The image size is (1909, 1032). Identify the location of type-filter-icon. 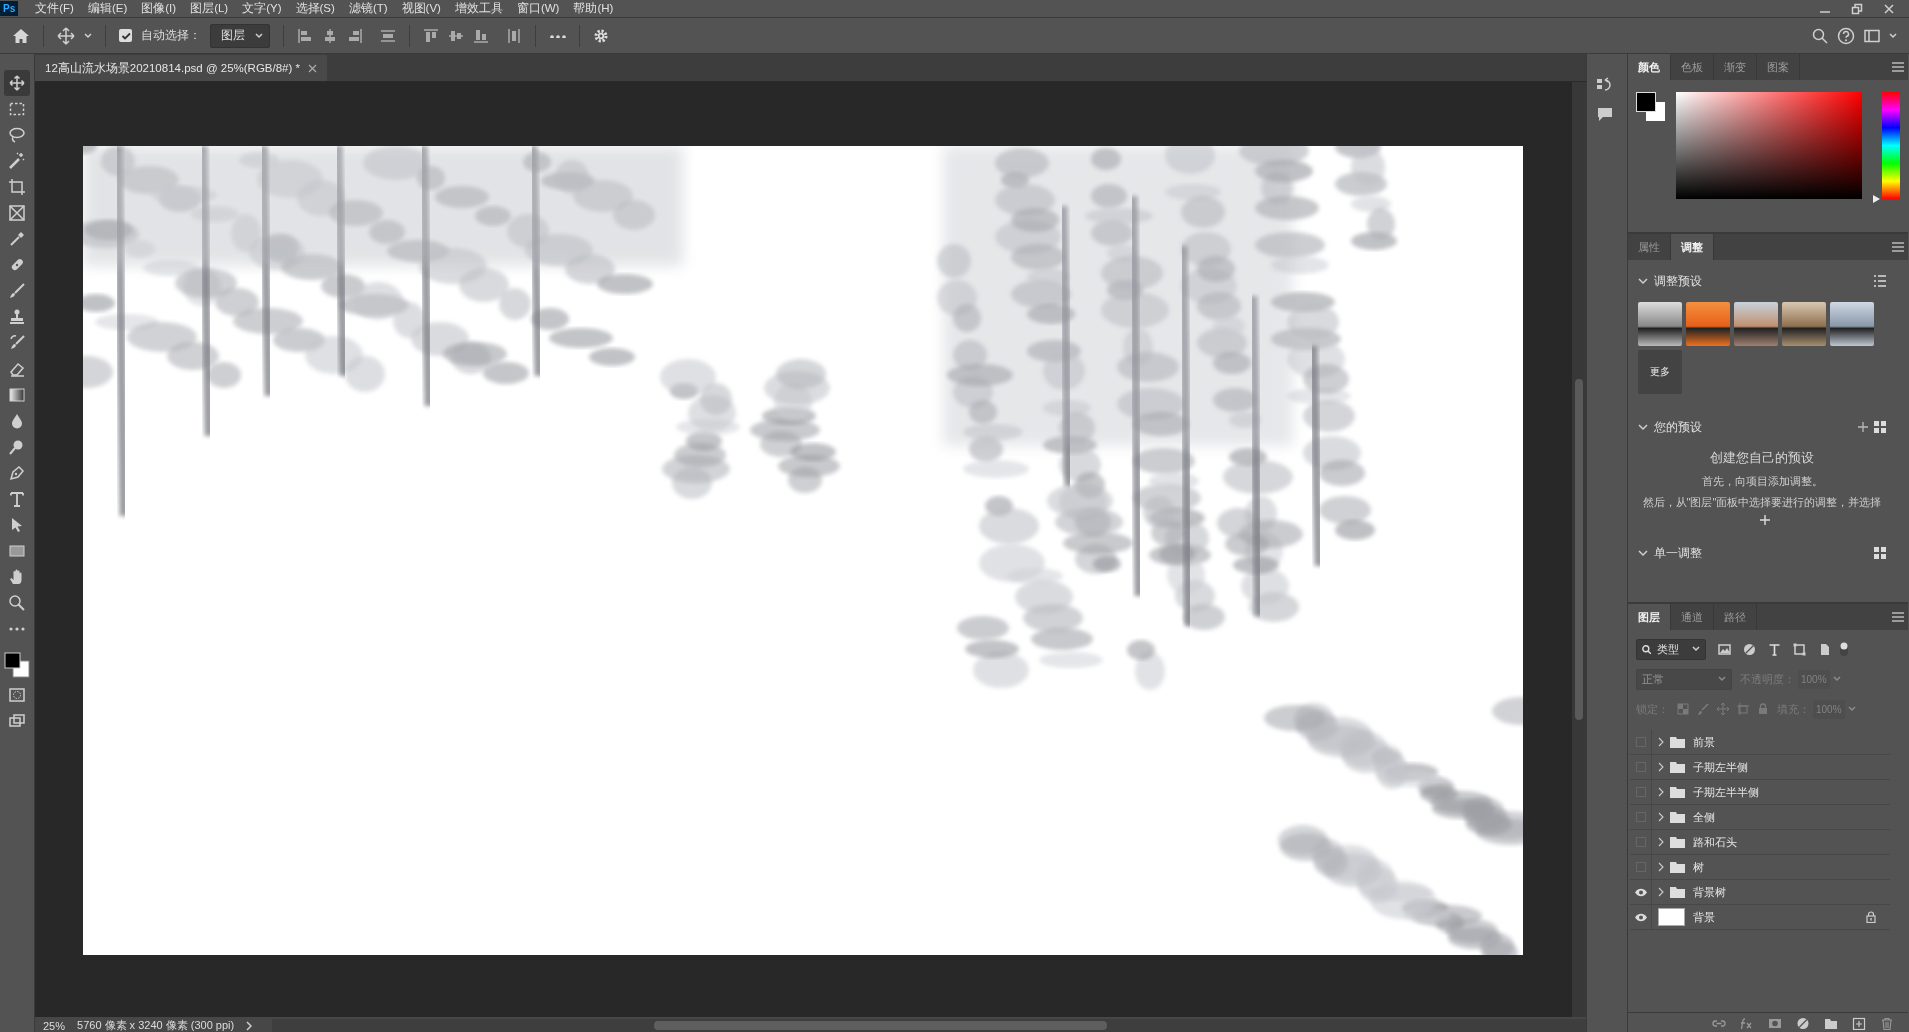
(1774, 649).